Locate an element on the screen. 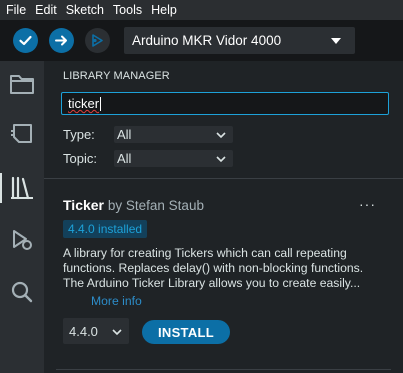  library-name: Ticker is located at coordinates (83, 205).